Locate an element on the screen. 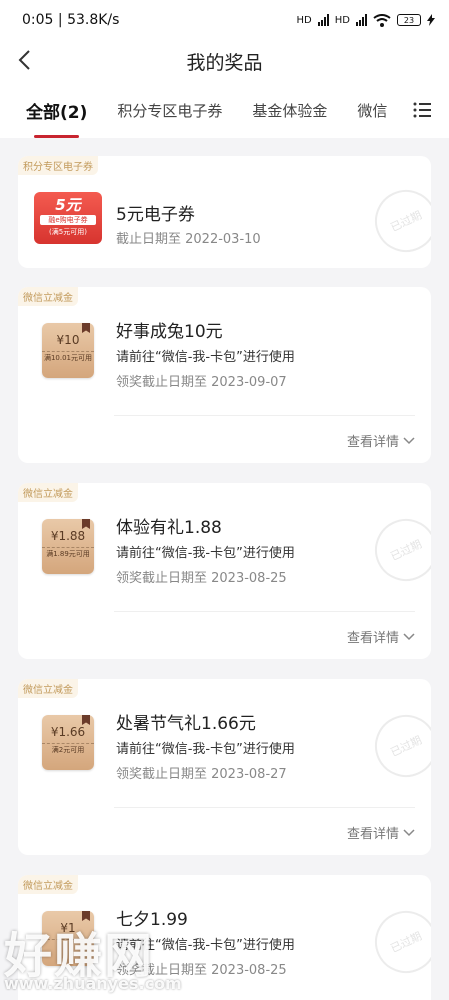 Image resolution: width=449 pixels, height=1000 pixels. status-bar: 0:05 | 53.8K/s HD HD 23 is located at coordinates (224, 20).